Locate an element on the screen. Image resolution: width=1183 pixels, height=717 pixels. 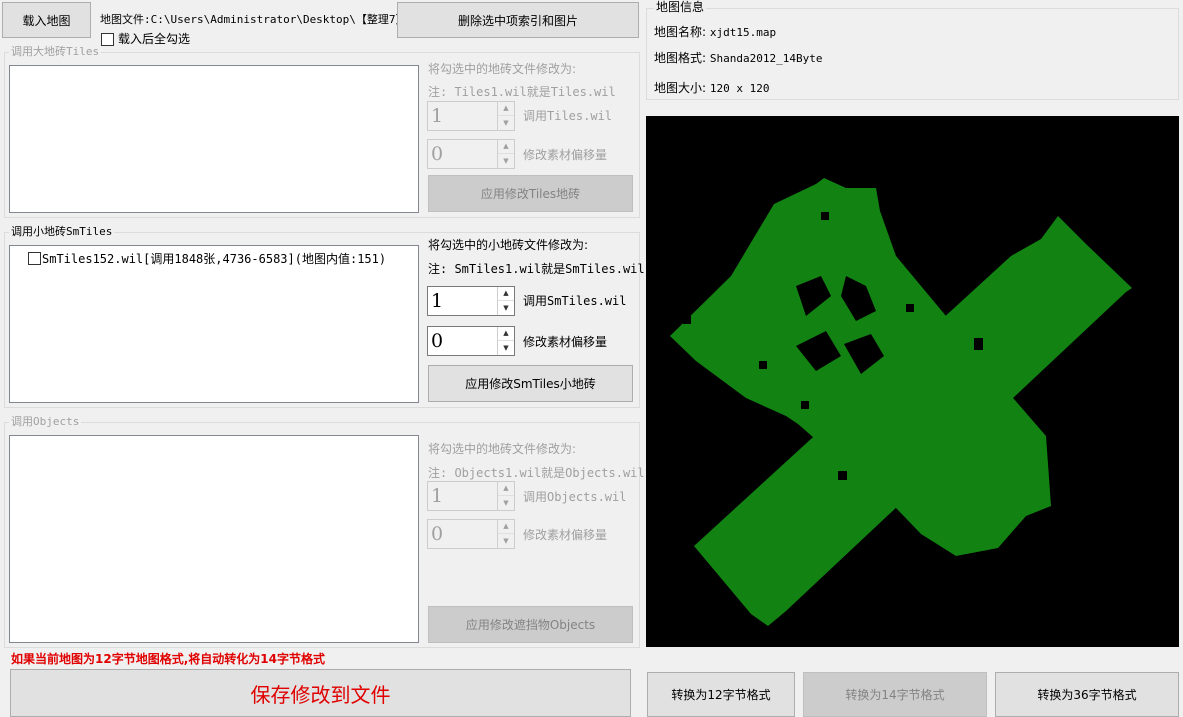
tiles-note: 注: Tiles1.wil就是Tiles.wil is located at coordinates (522, 92).